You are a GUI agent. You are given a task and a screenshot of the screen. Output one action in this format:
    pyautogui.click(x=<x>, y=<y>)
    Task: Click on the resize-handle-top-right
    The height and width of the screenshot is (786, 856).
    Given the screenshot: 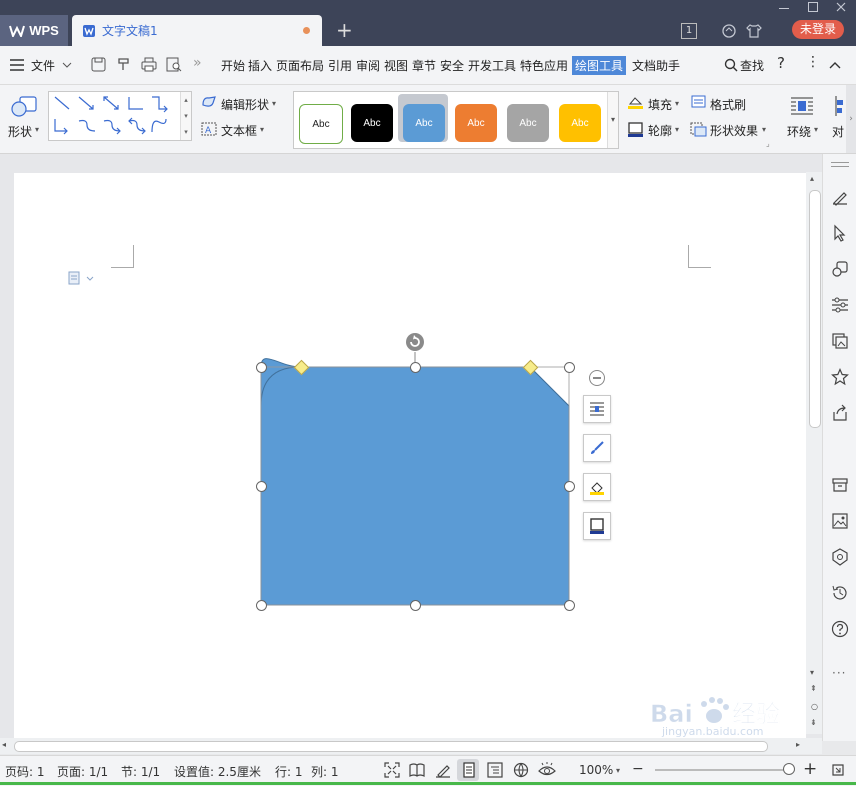 What is the action you would take?
    pyautogui.click(x=569, y=367)
    